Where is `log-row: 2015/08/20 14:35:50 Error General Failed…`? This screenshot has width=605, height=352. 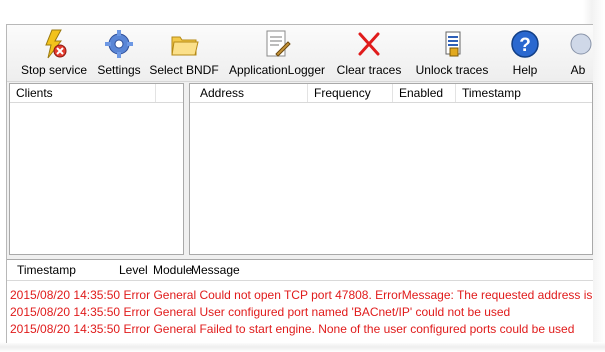
log-row: 2015/08/20 14:35:50 Error General Failed… is located at coordinates (292, 329).